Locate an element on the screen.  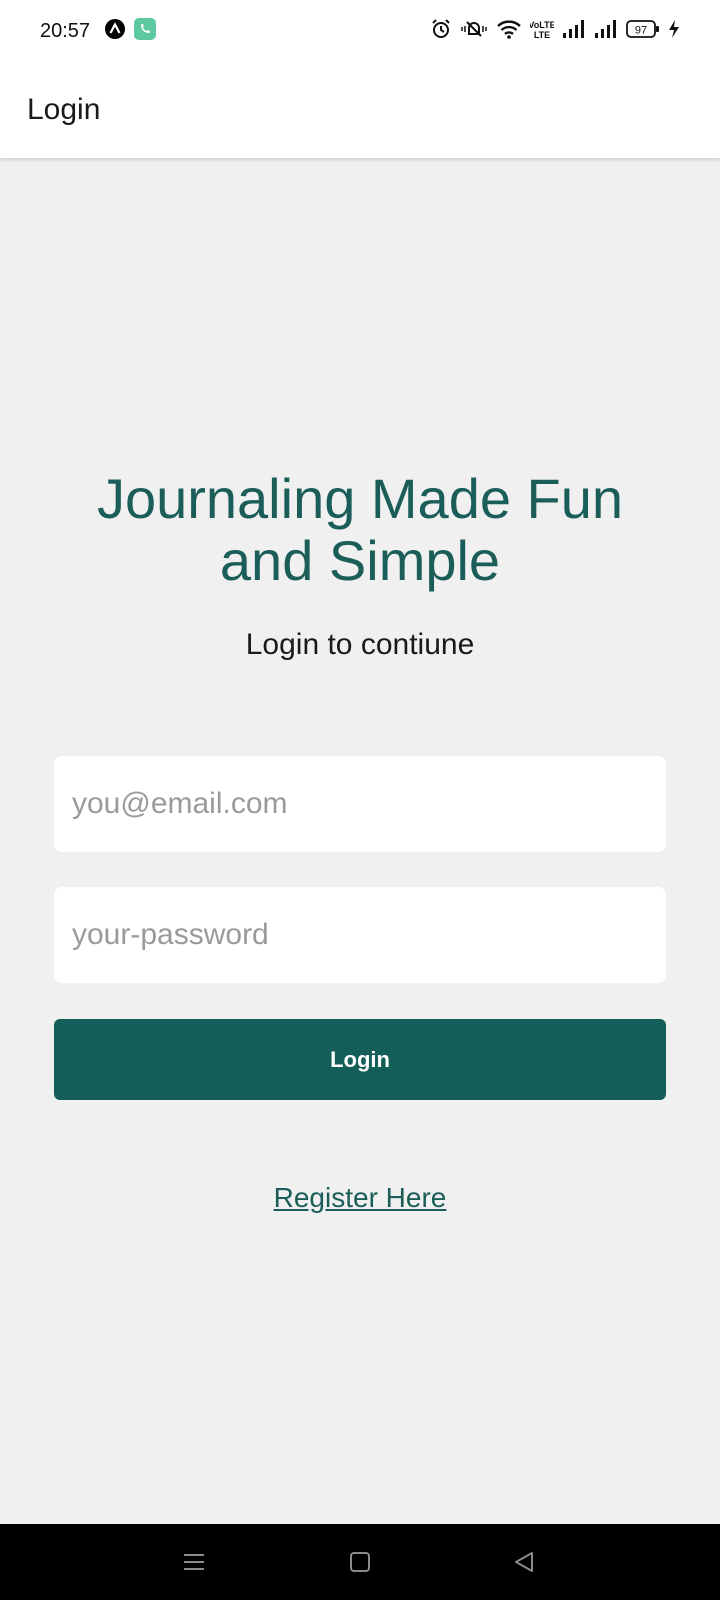
password-field is located at coordinates (360, 935).